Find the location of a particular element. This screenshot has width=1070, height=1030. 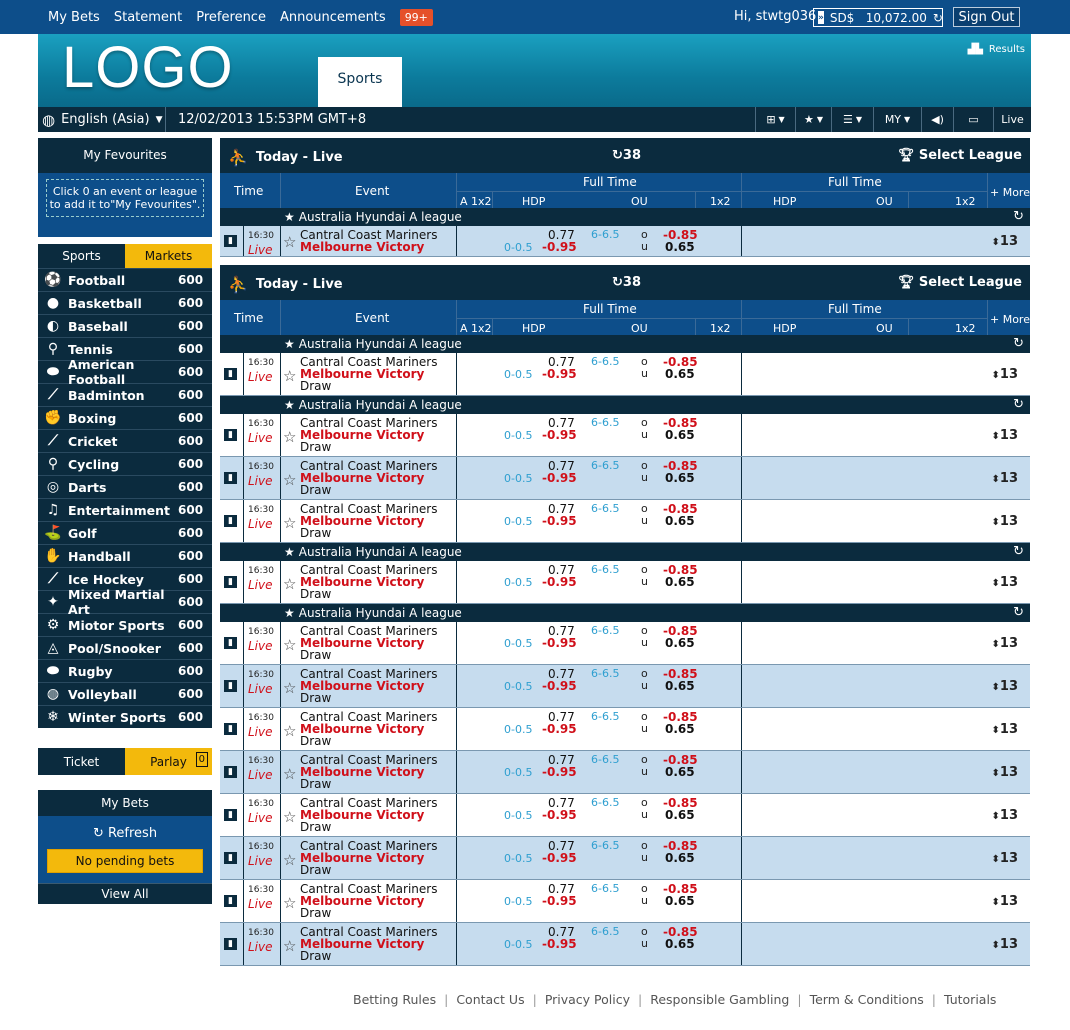

sport-item-golf: ⛳ Golf 600 is located at coordinates (125, 532).